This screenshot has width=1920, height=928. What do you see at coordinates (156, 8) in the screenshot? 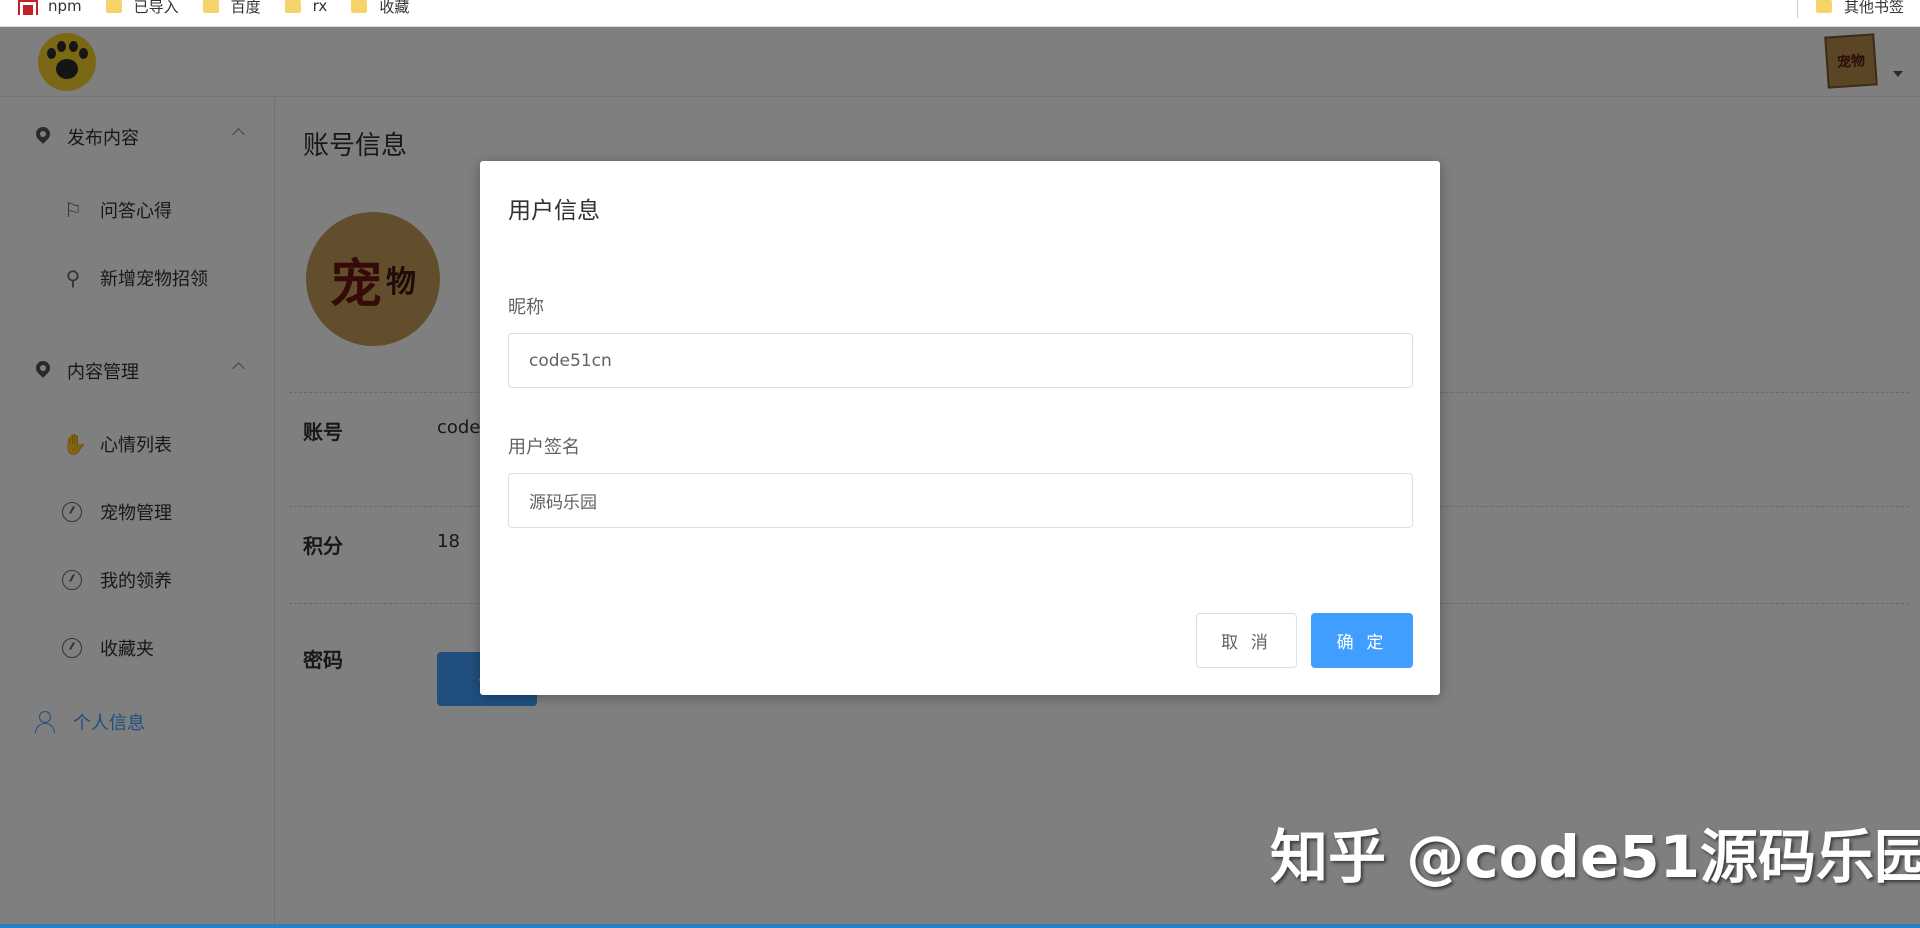
I see `bookmark-label: 已导入` at bounding box center [156, 8].